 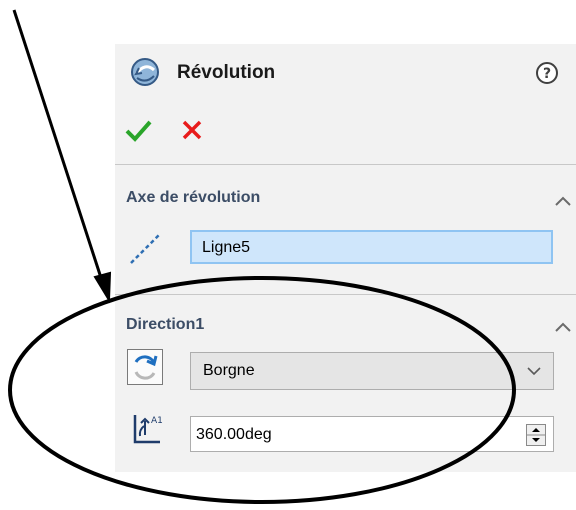 I want to click on angle-spinner, so click(x=536, y=435).